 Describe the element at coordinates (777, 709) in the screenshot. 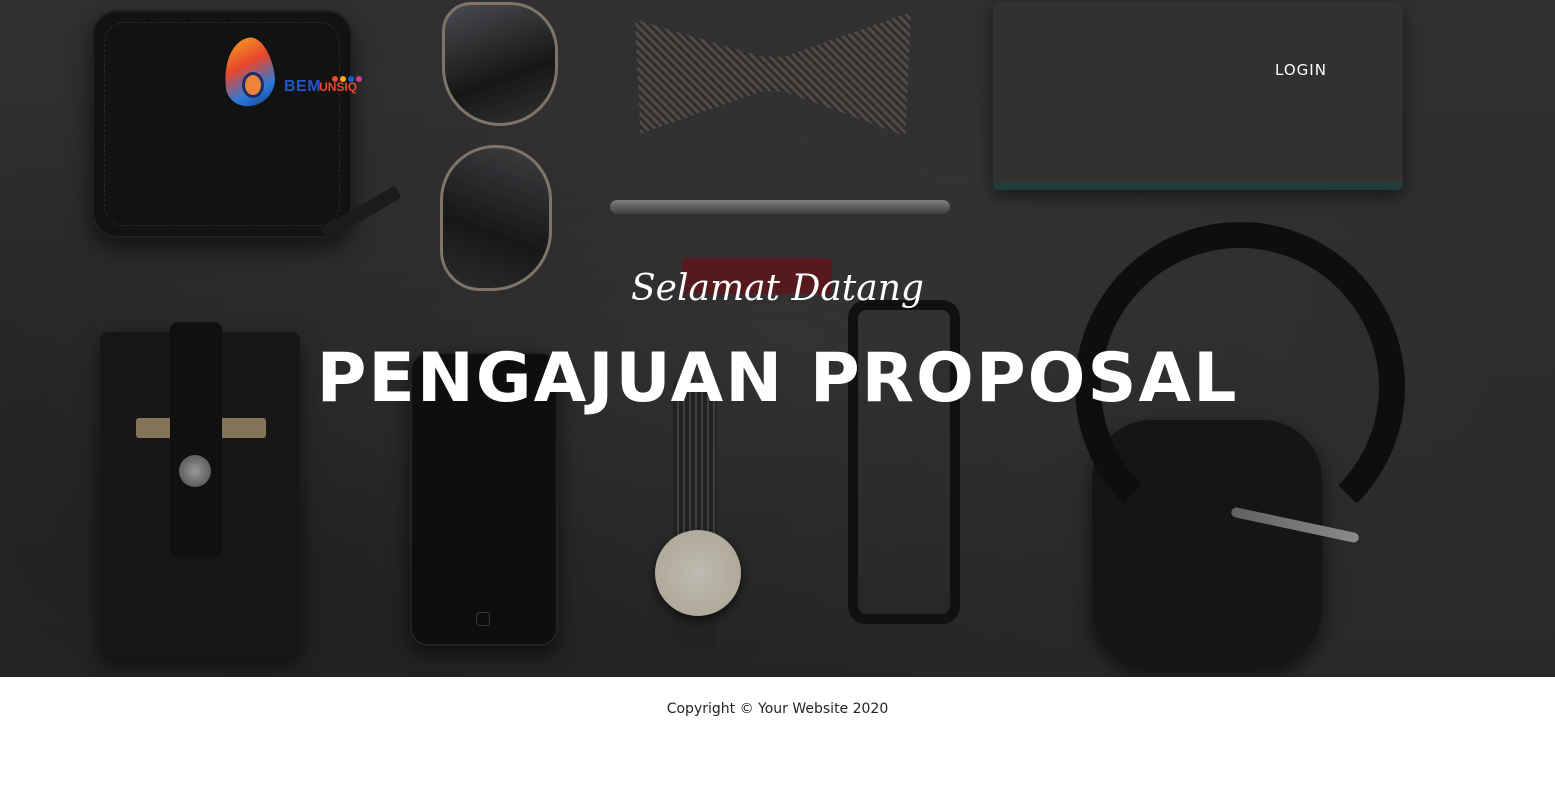

I see `copyright-text: Copyright © Your Website 2020` at that location.